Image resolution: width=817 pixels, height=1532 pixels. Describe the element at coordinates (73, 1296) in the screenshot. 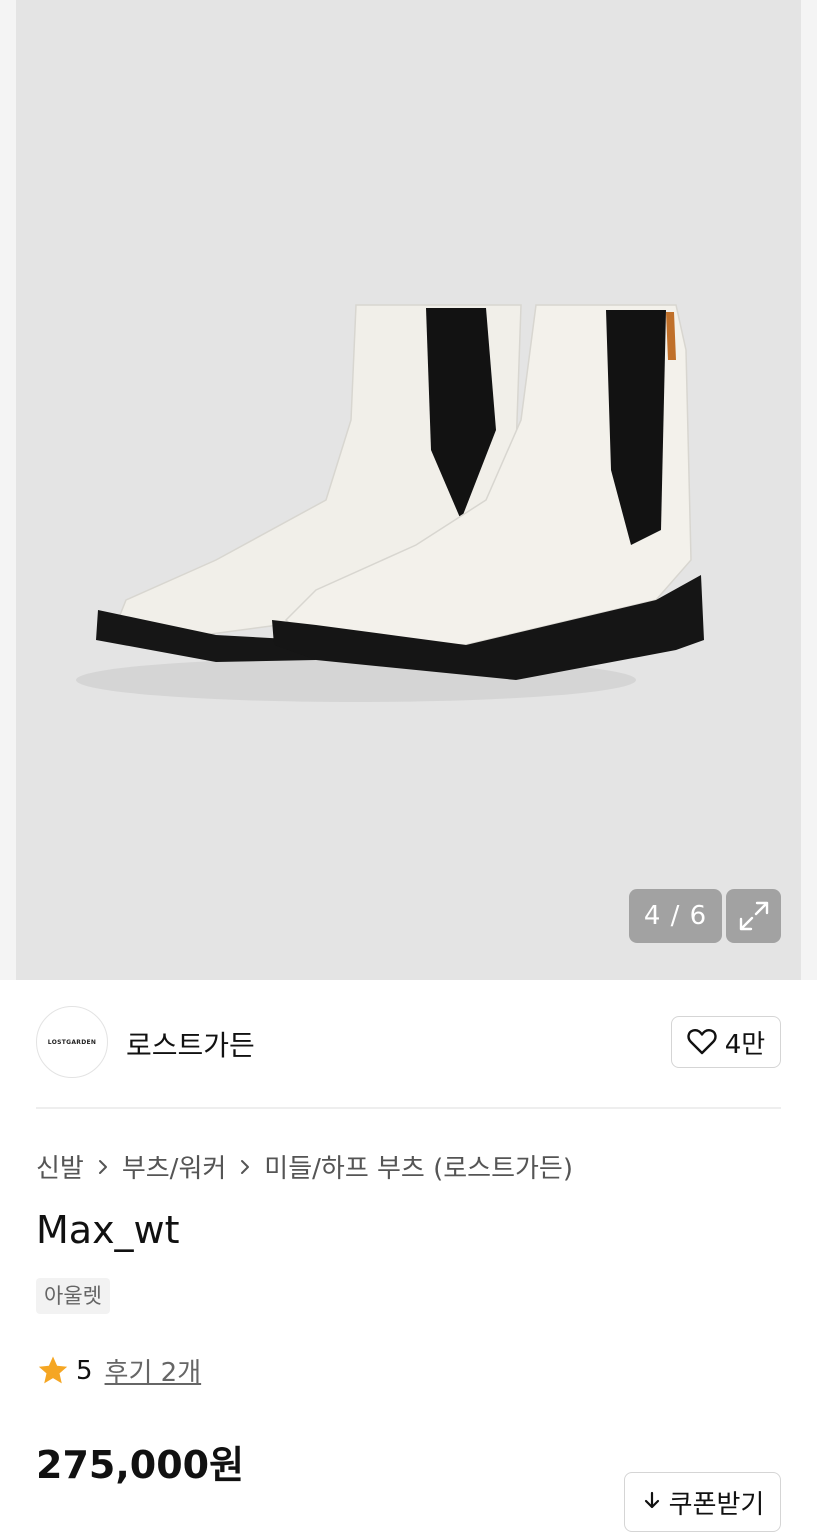

I see `outlet-badge: 아울렛` at that location.